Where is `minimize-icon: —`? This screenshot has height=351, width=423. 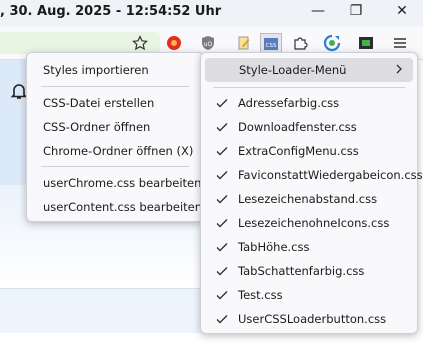 minimize-icon: — is located at coordinates (318, 11).